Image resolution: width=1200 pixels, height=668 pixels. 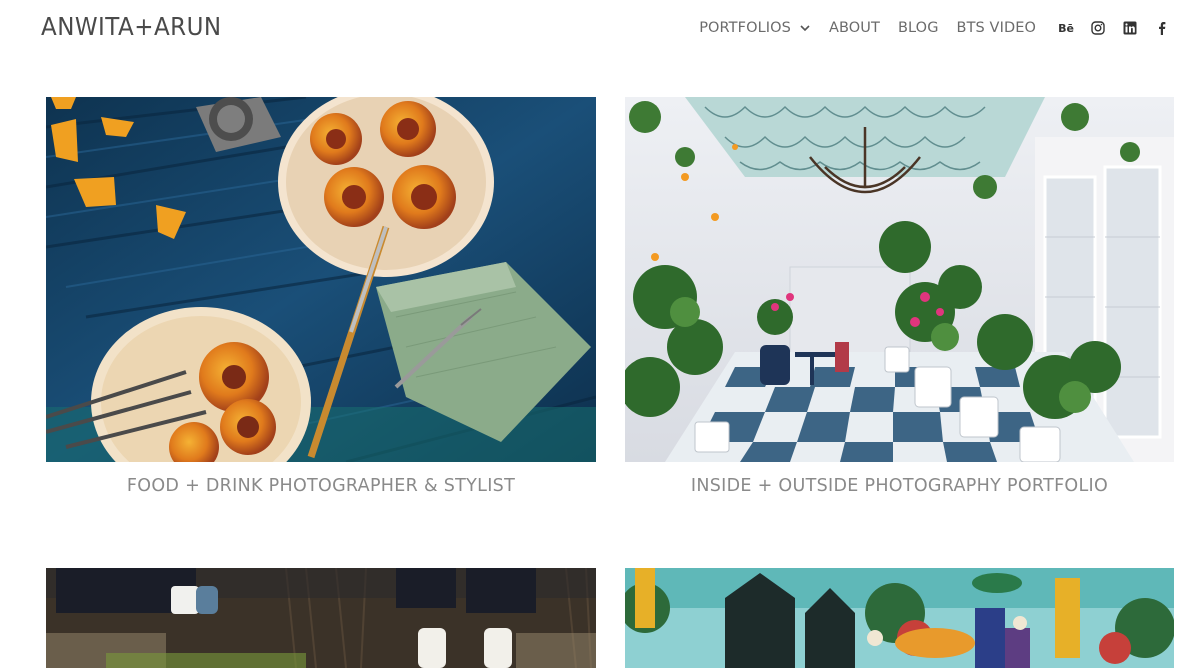 What do you see at coordinates (1162, 28) in the screenshot?
I see `facebook-icon` at bounding box center [1162, 28].